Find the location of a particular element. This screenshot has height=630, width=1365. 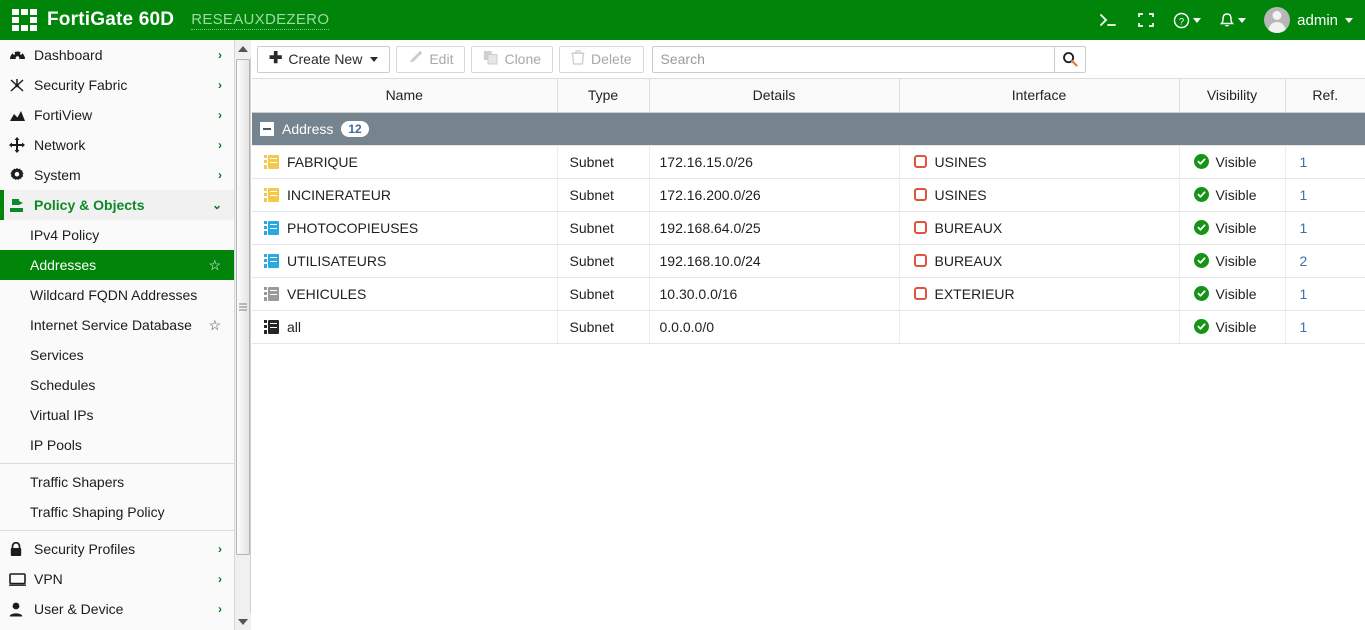

help-icon: ? is located at coordinates (1187, 20).